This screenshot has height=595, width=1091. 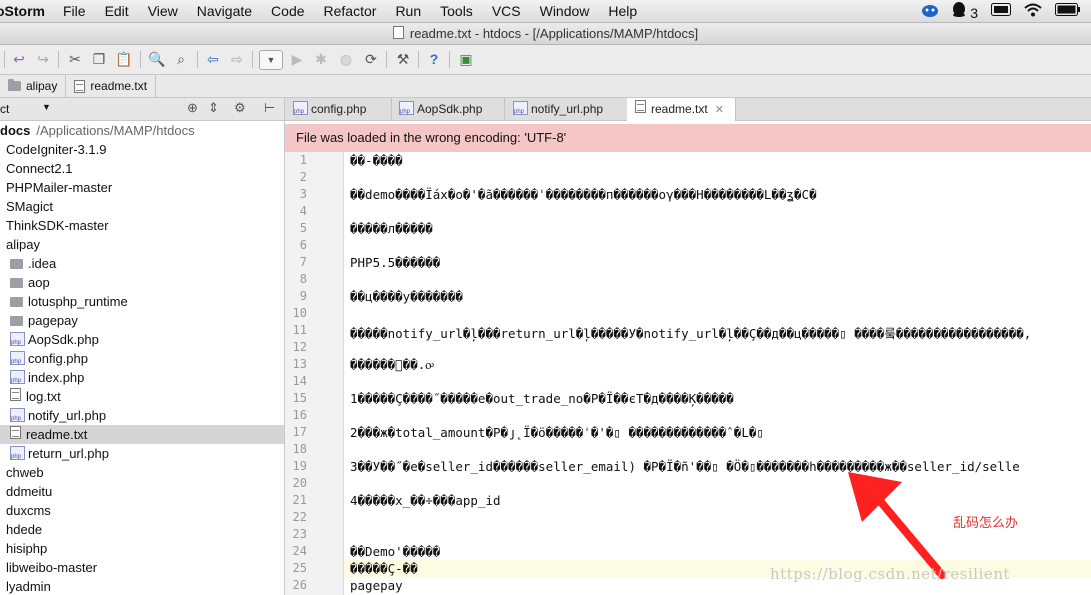 I want to click on annotation-text: 乱码怎么办, so click(x=986, y=522).